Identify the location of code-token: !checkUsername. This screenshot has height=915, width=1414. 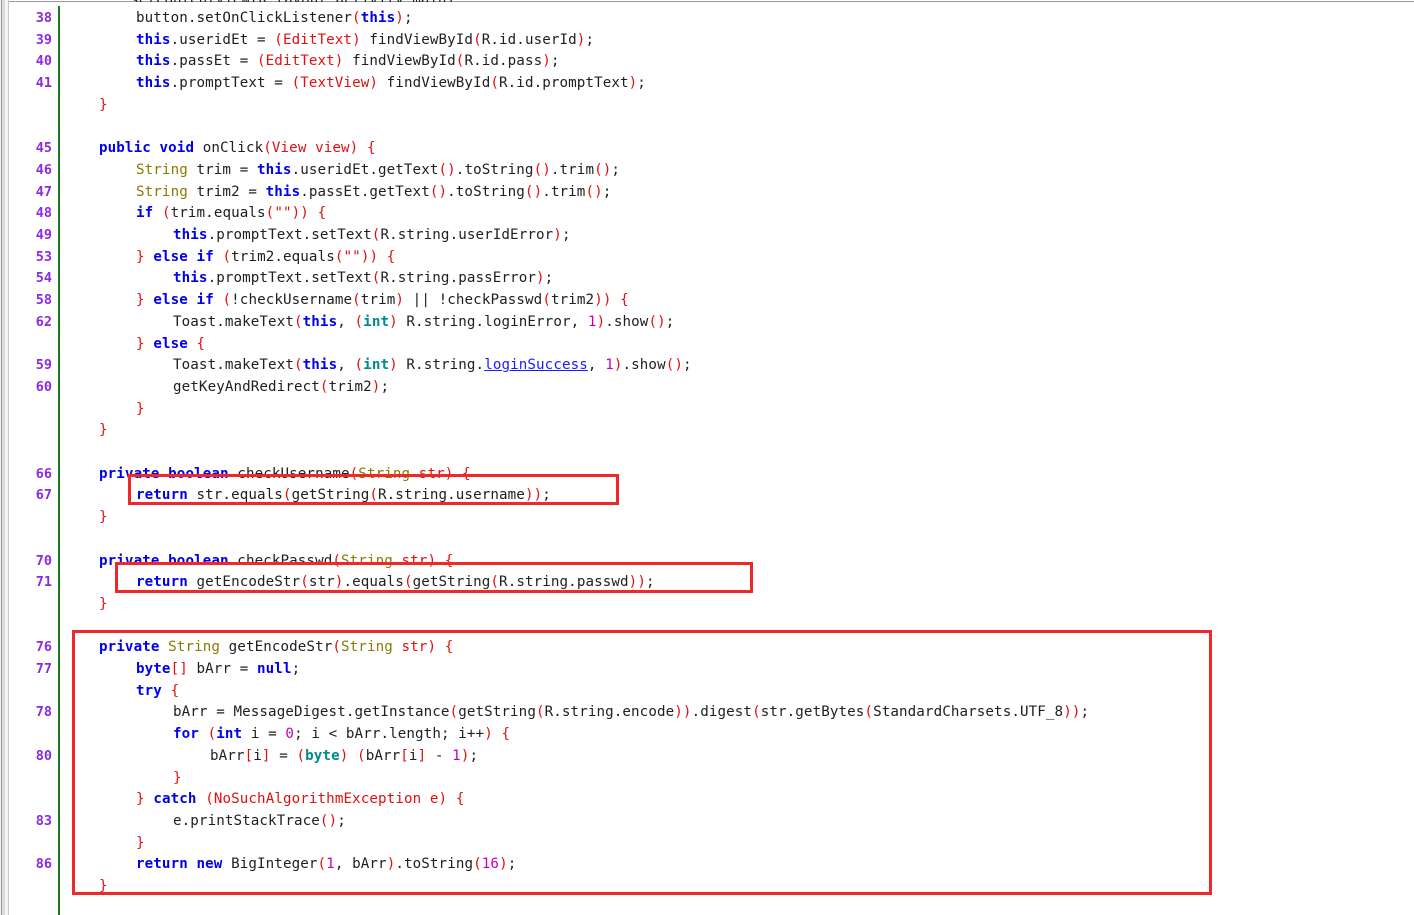
(292, 300).